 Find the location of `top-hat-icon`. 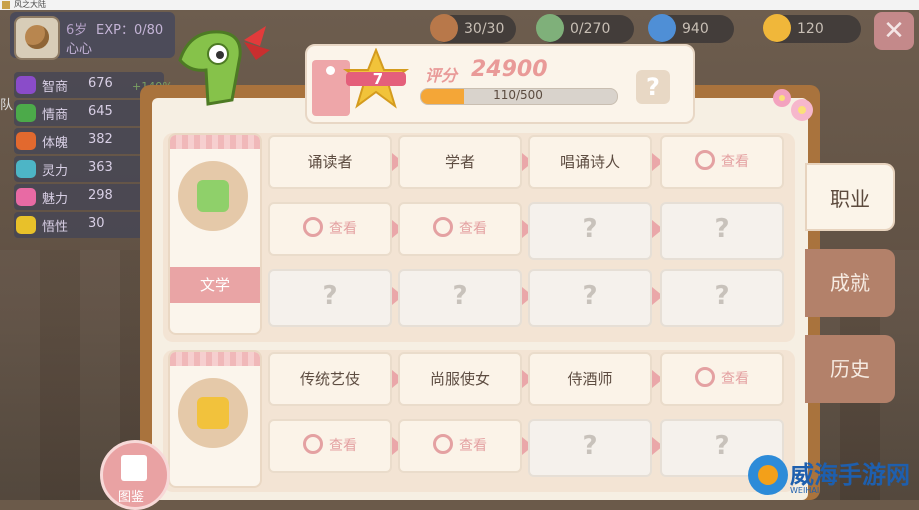

top-hat-icon is located at coordinates (213, 413).